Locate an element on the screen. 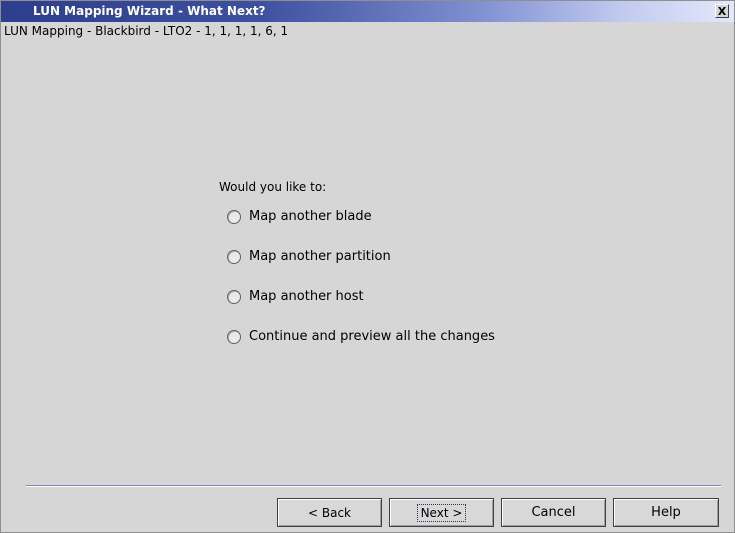 This screenshot has height=533, width=735. close-button: X is located at coordinates (722, 11).